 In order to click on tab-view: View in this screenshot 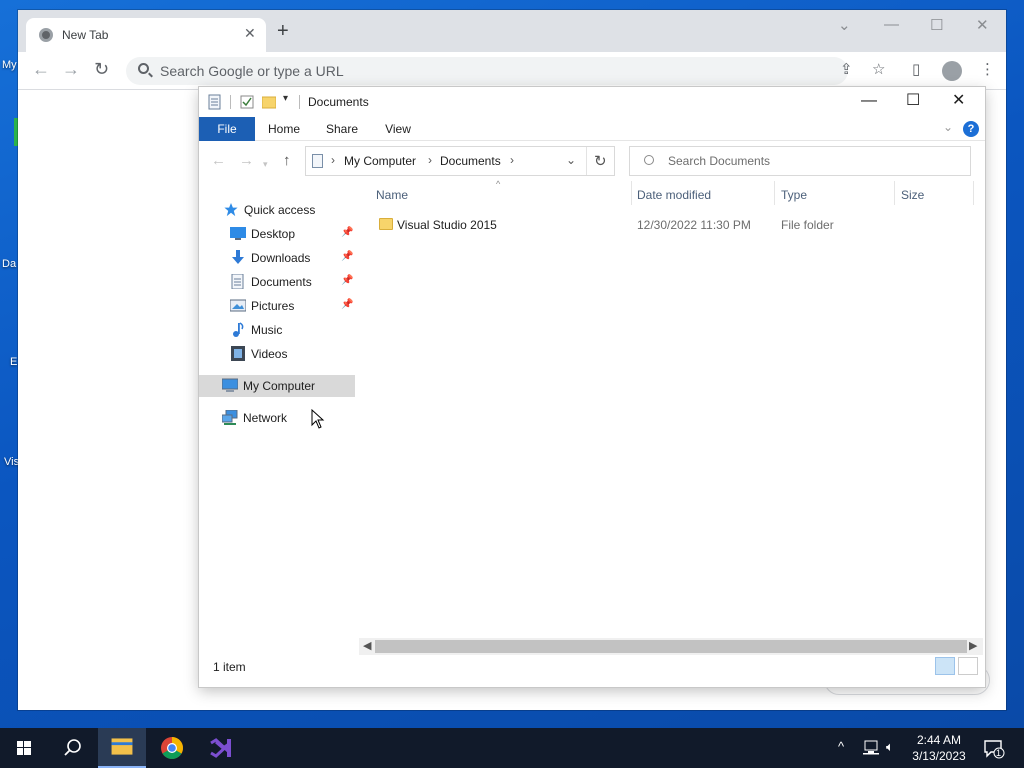, I will do `click(398, 129)`.